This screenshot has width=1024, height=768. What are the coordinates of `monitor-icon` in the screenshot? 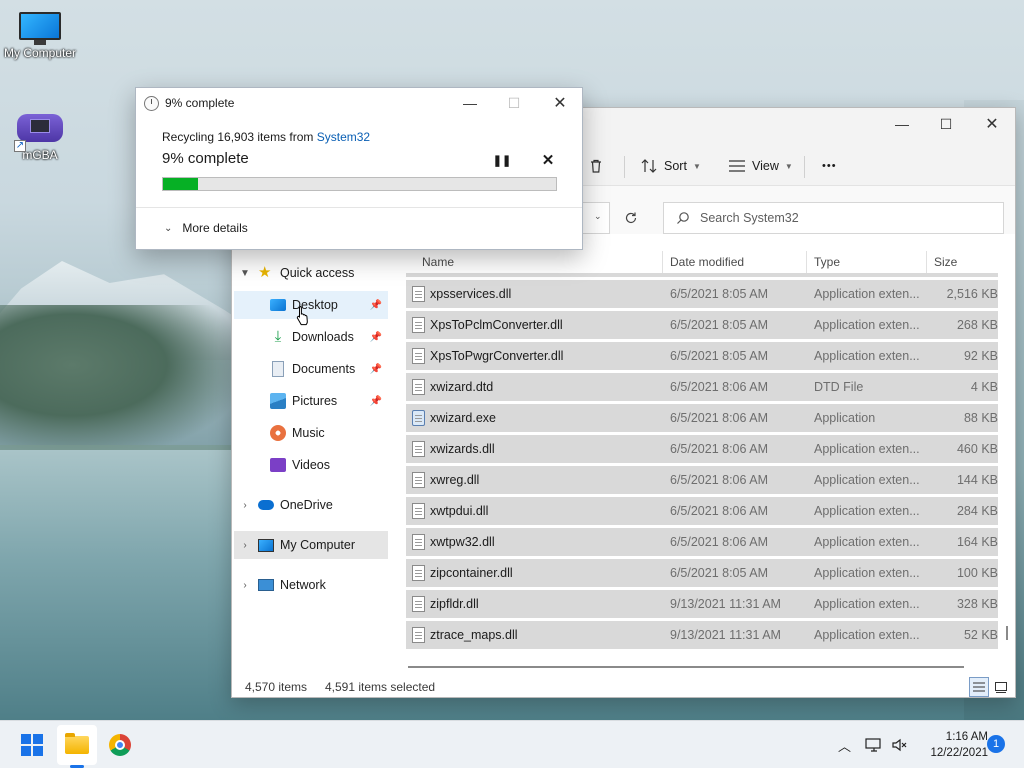 It's located at (40, 28).